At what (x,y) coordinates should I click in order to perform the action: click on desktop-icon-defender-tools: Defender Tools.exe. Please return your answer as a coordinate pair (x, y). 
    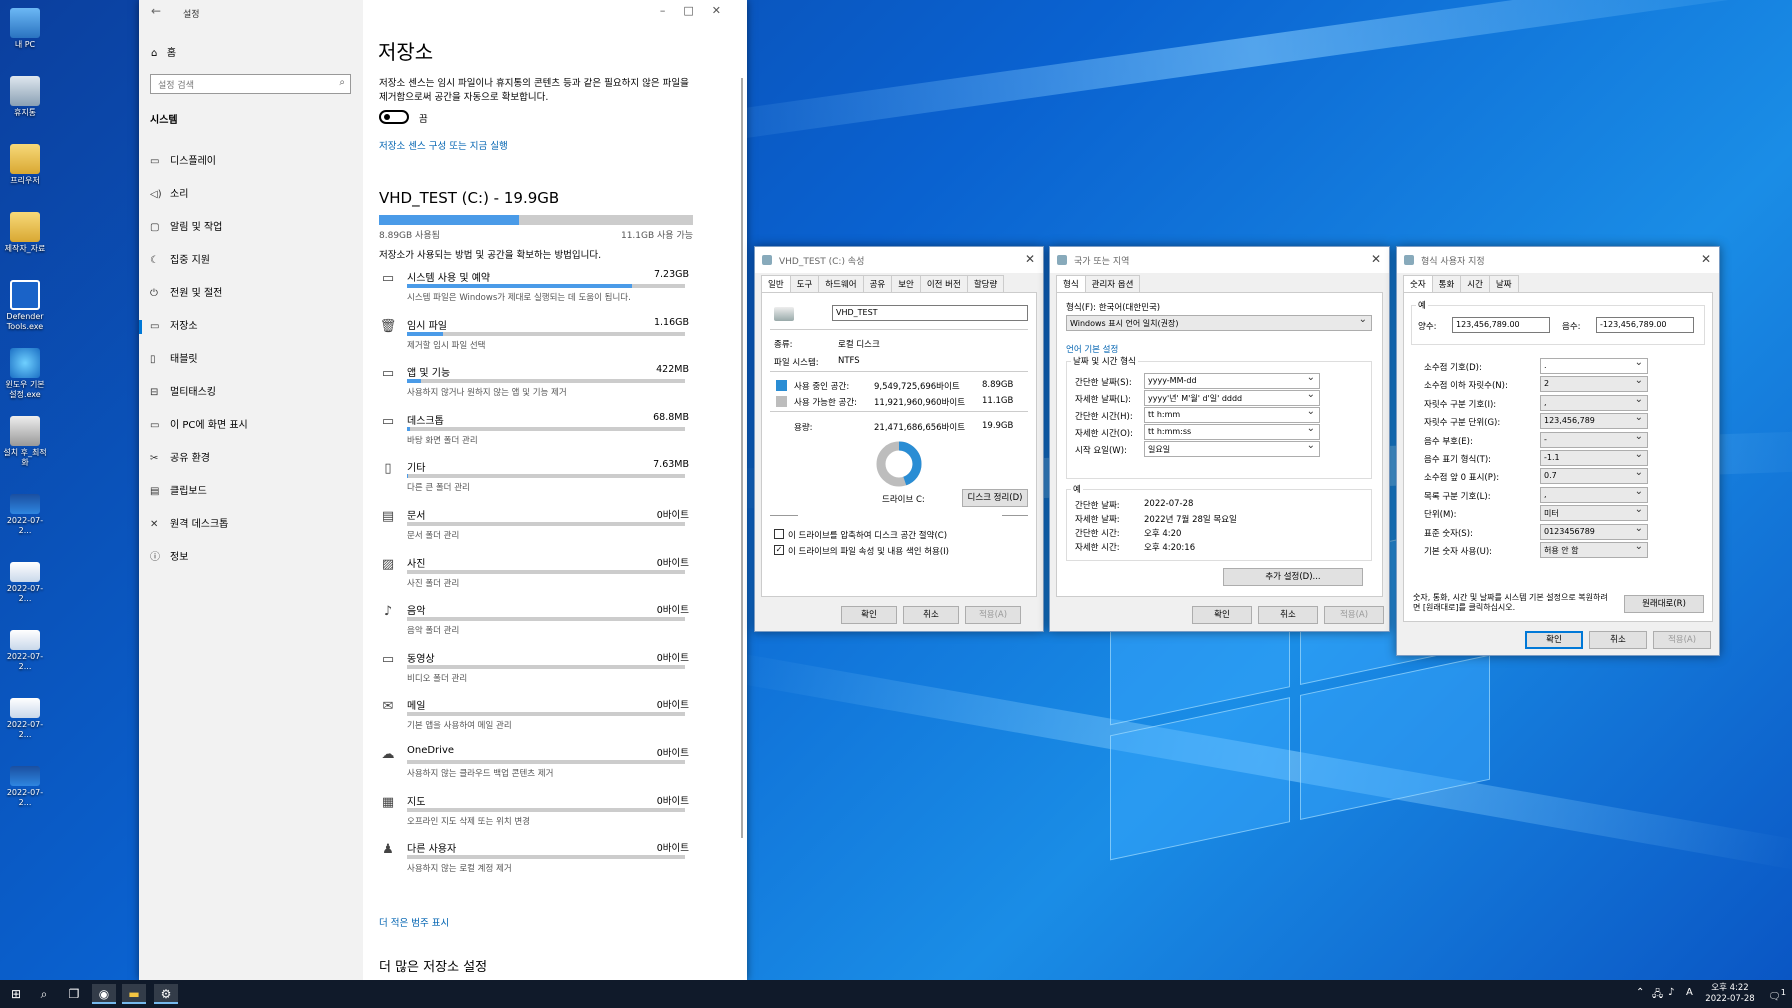
    Looking at the image, I should click on (25, 306).